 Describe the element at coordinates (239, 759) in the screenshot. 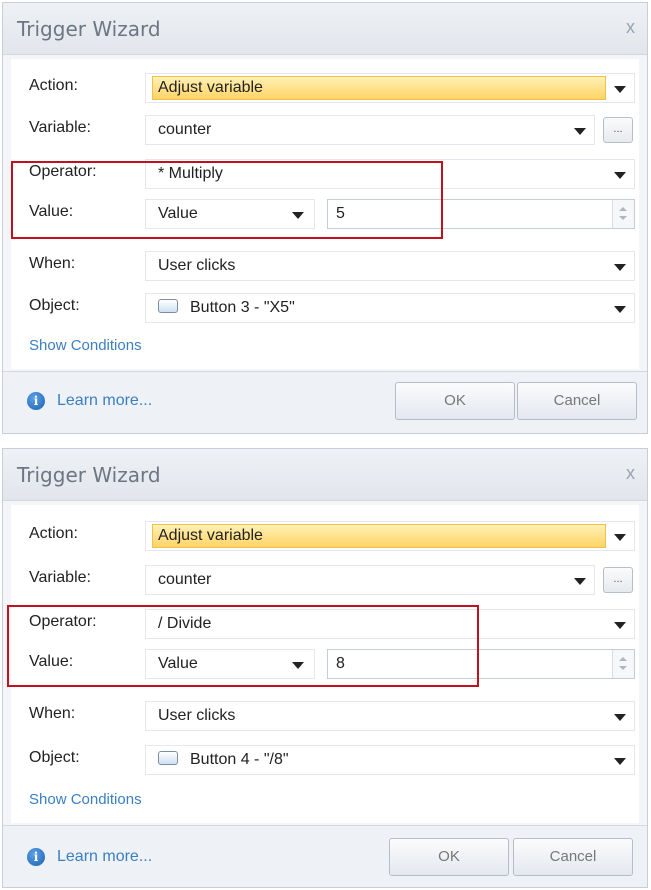

I see `object-select-value: Button 4 - "/8"` at that location.